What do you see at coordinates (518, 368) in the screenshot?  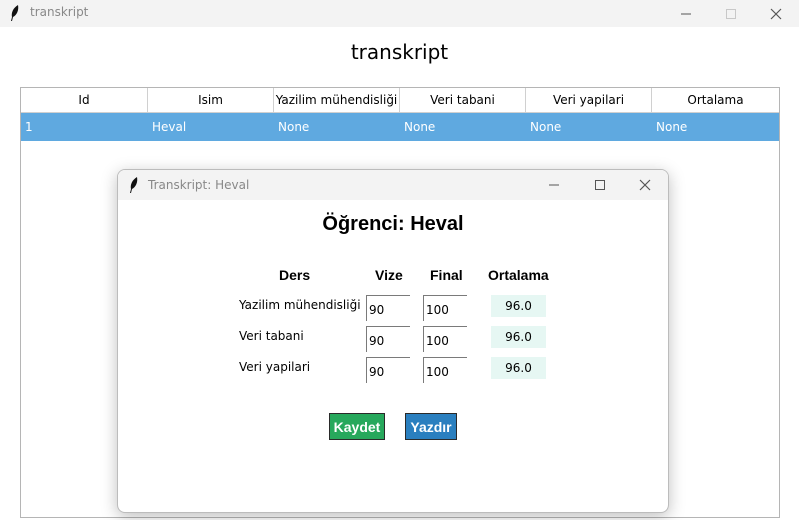 I see `average-value-veri-yapilari: 96.0` at bounding box center [518, 368].